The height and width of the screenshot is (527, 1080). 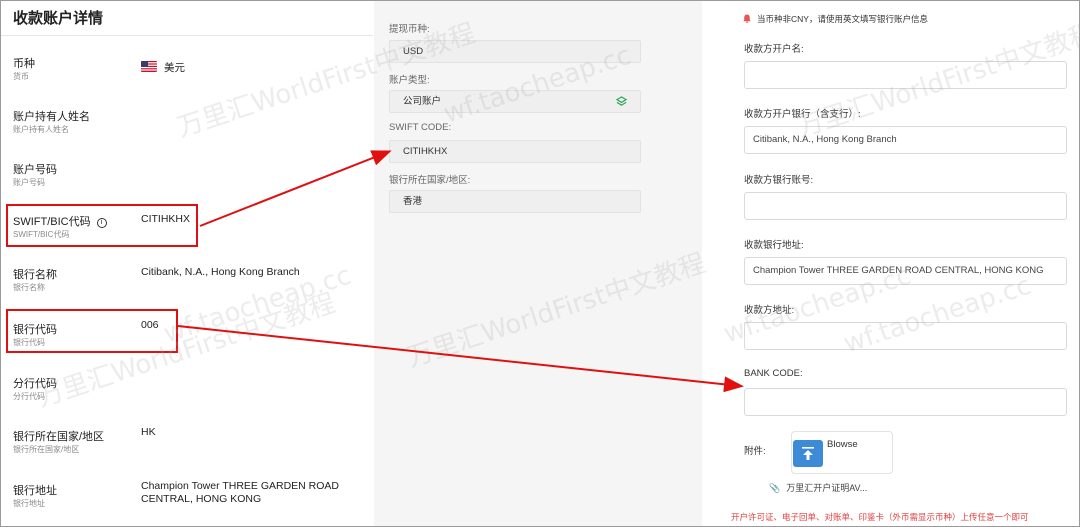 What do you see at coordinates (35, 384) in the screenshot?
I see `row-label: 分行代码` at bounding box center [35, 384].